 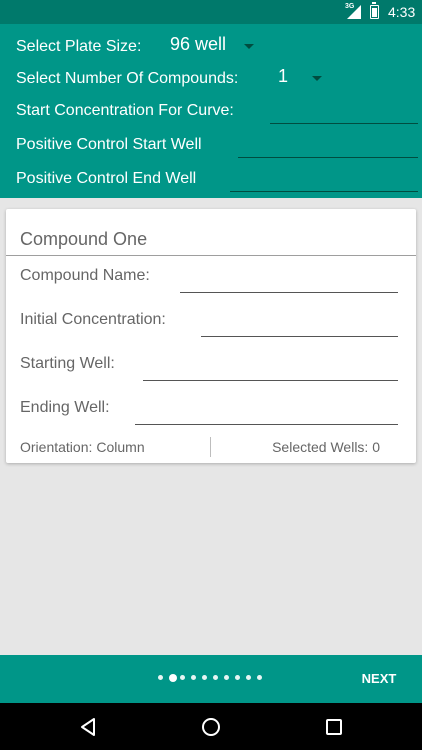 I want to click on positive-start-row: Positive Control Start Well, so click(x=217, y=145).